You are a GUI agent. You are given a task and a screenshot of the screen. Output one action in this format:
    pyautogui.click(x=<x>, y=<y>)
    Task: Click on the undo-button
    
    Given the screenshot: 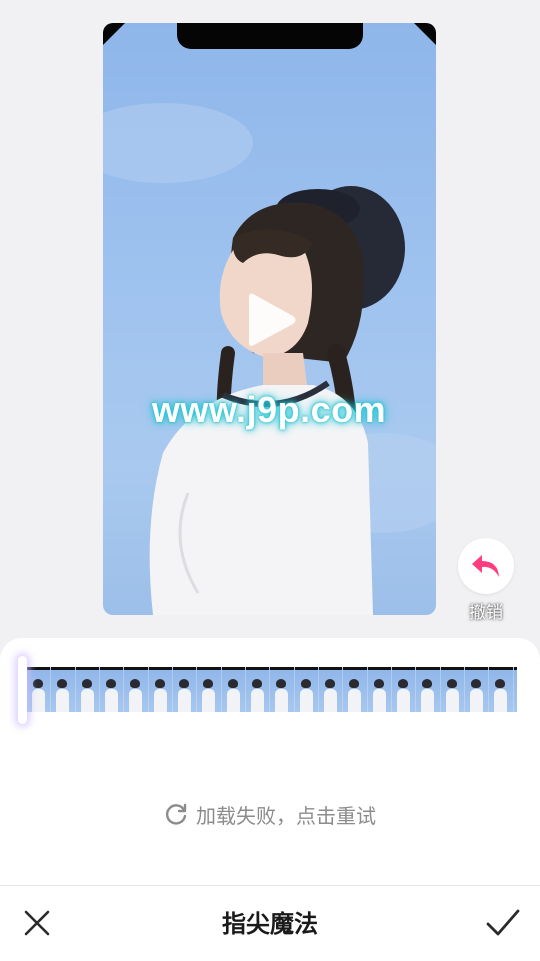 What is the action you would take?
    pyautogui.click(x=486, y=566)
    